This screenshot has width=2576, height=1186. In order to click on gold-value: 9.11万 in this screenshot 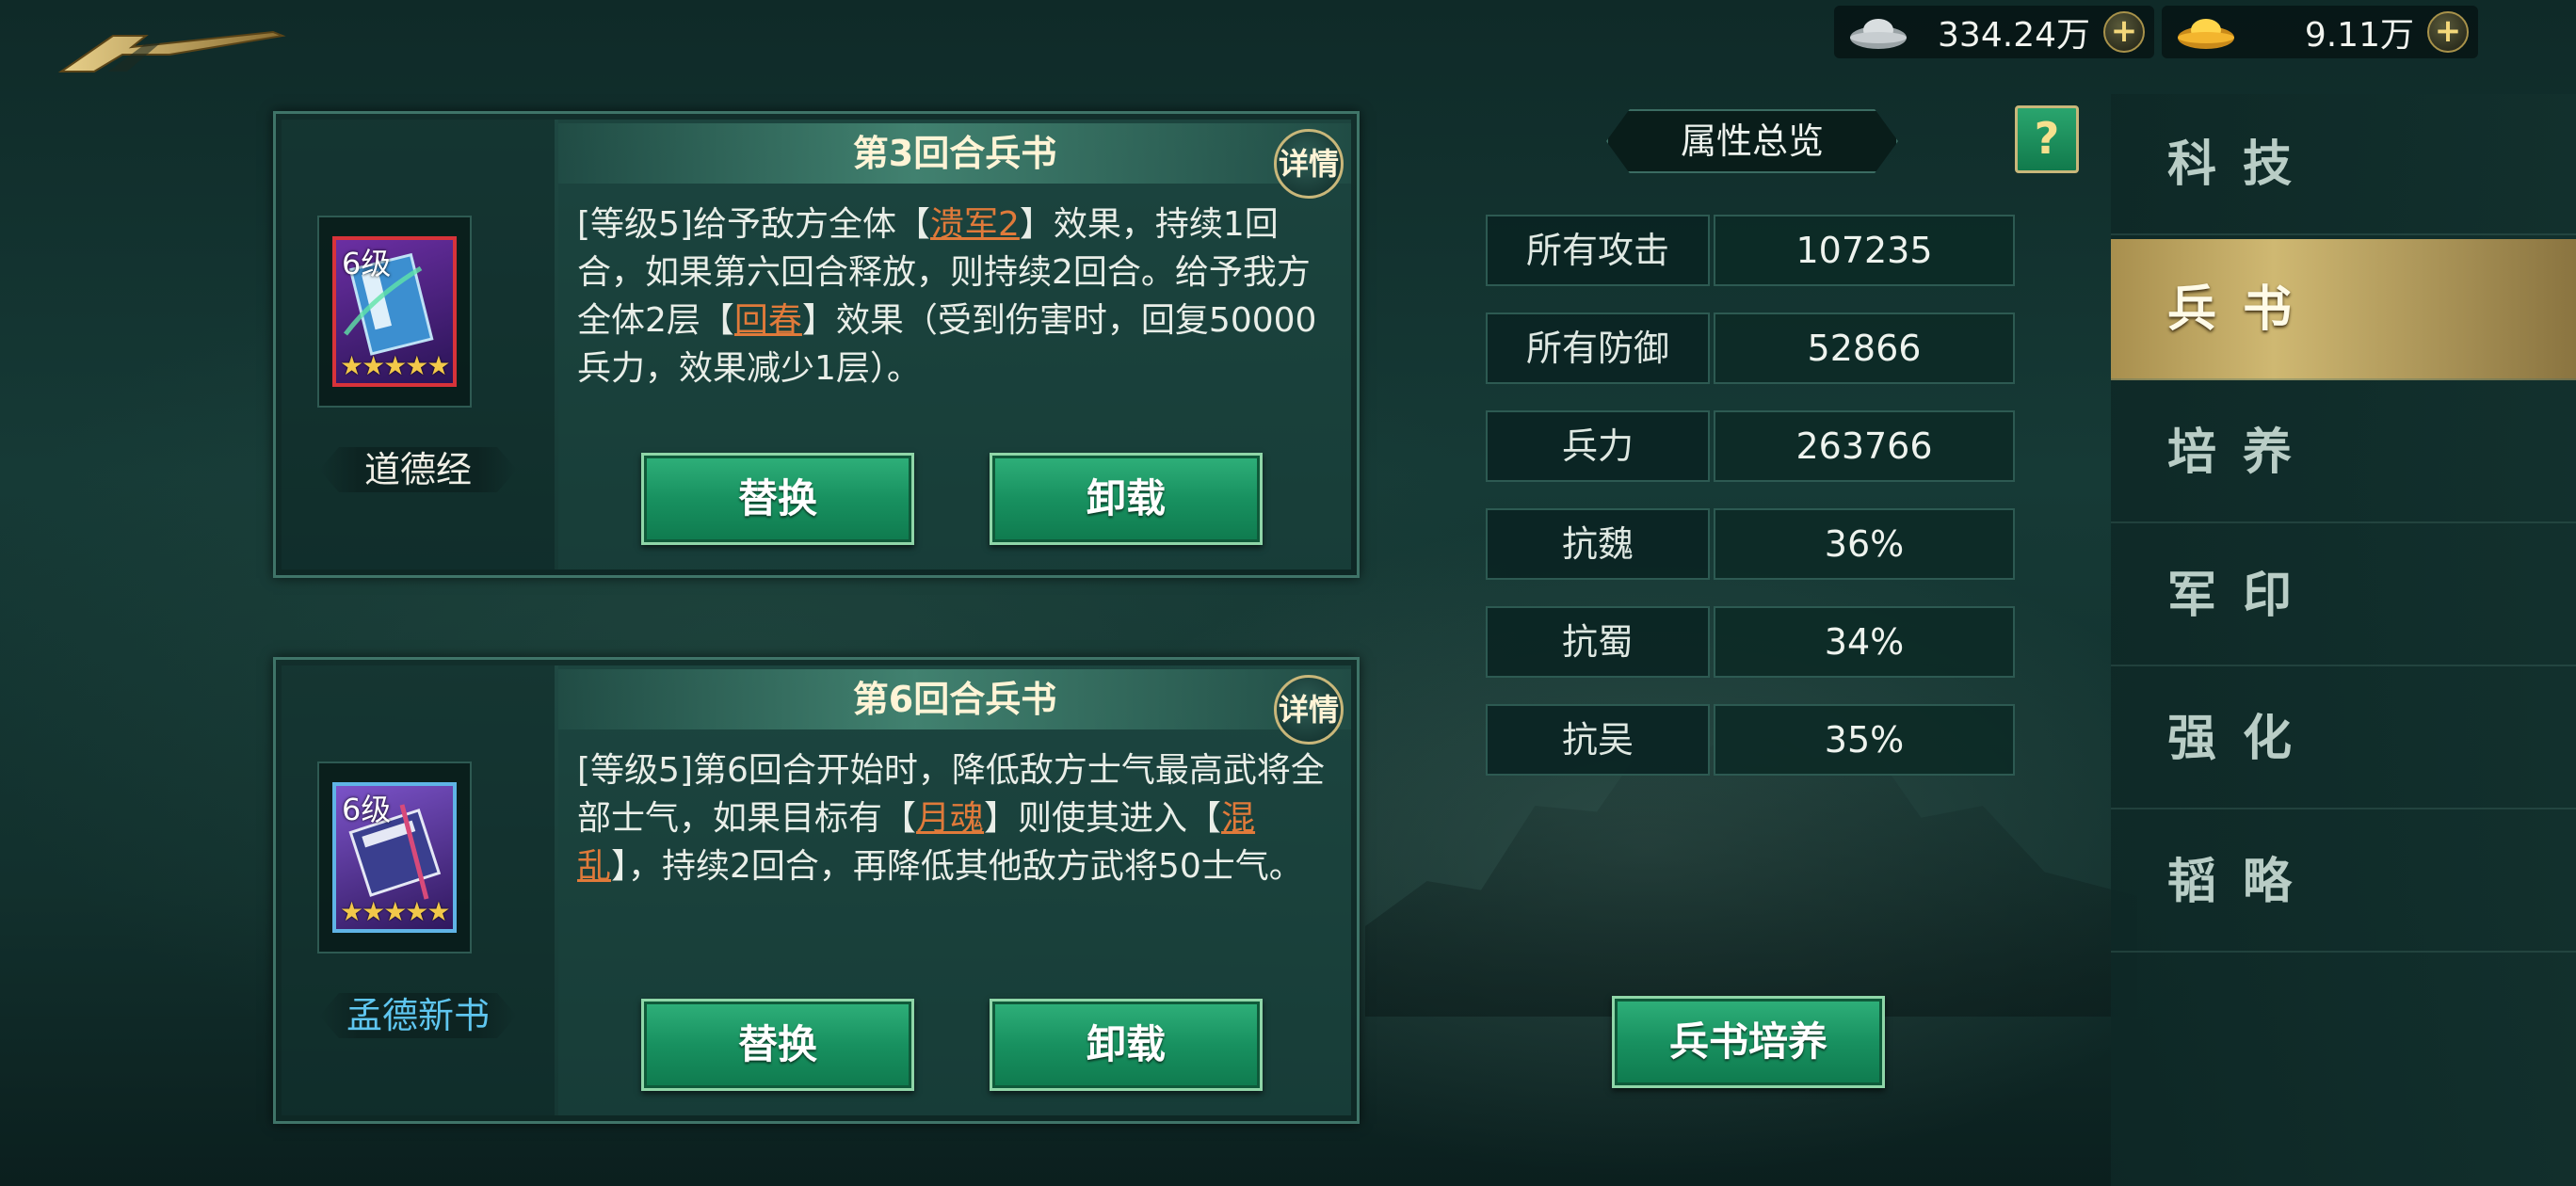, I will do `click(2359, 35)`.